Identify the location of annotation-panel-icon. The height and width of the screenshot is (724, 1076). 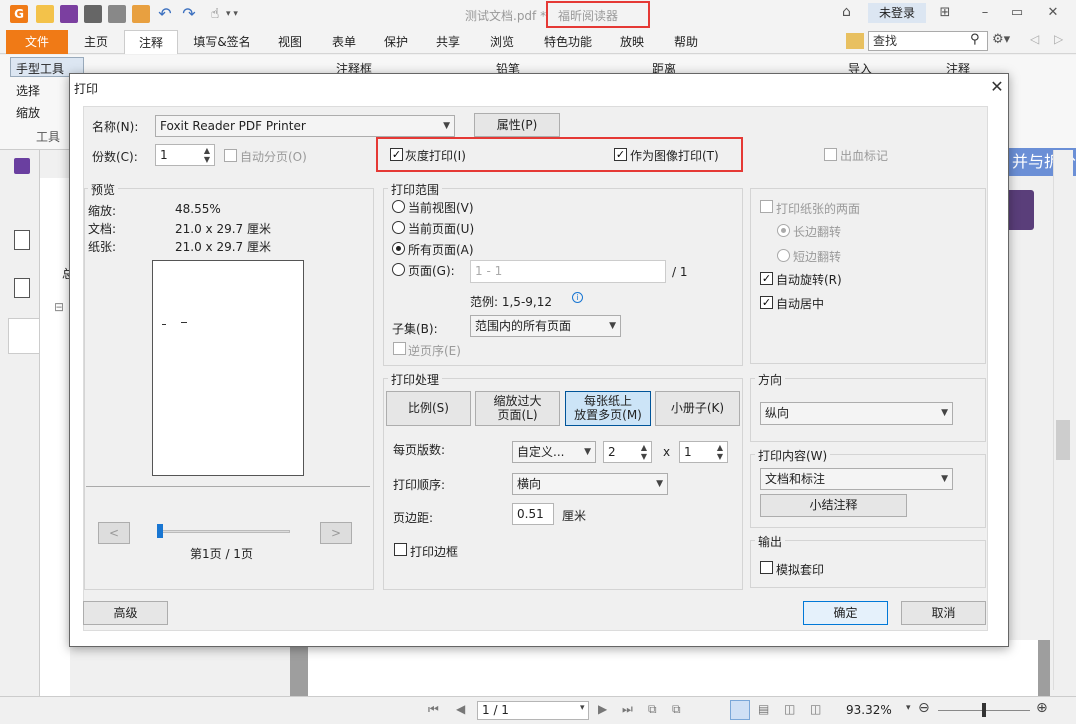
(22, 166).